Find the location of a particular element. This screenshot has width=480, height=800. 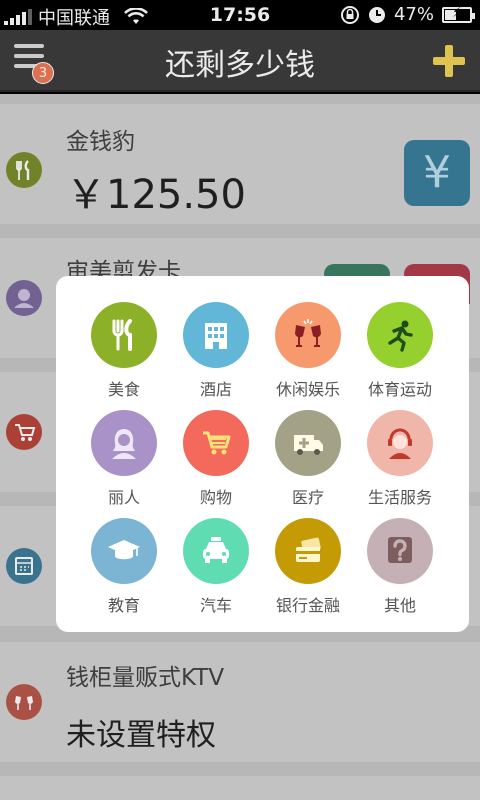

category-label: 丽人 is located at coordinates (123, 497).